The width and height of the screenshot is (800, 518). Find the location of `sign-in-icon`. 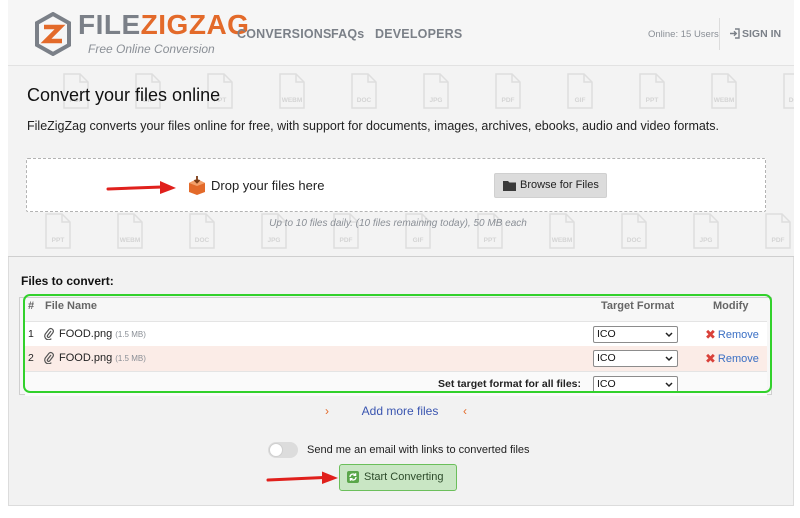

sign-in-icon is located at coordinates (735, 33).